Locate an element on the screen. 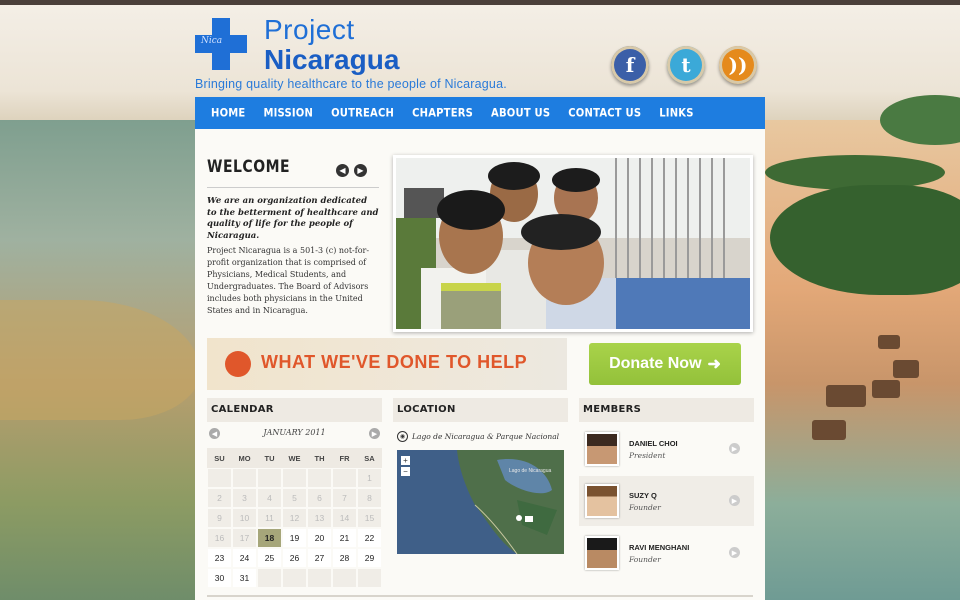 This screenshot has height=600, width=960. nav-item-mission: MISSION is located at coordinates (288, 113).